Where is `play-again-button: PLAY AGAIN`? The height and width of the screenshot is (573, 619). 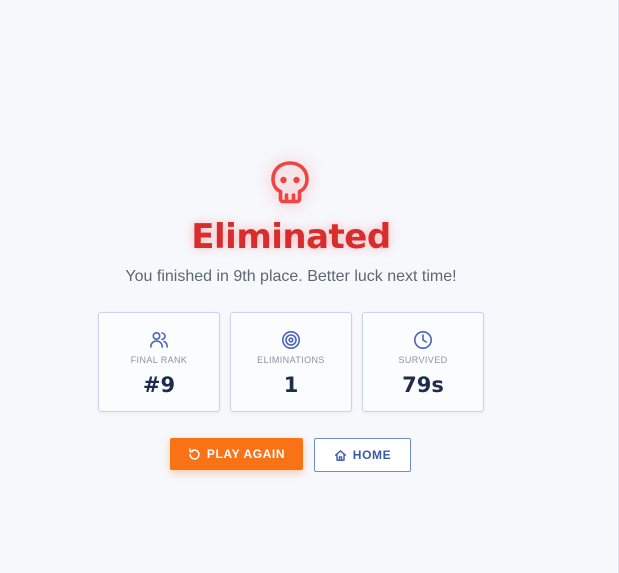
play-again-button: PLAY AGAIN is located at coordinates (236, 454).